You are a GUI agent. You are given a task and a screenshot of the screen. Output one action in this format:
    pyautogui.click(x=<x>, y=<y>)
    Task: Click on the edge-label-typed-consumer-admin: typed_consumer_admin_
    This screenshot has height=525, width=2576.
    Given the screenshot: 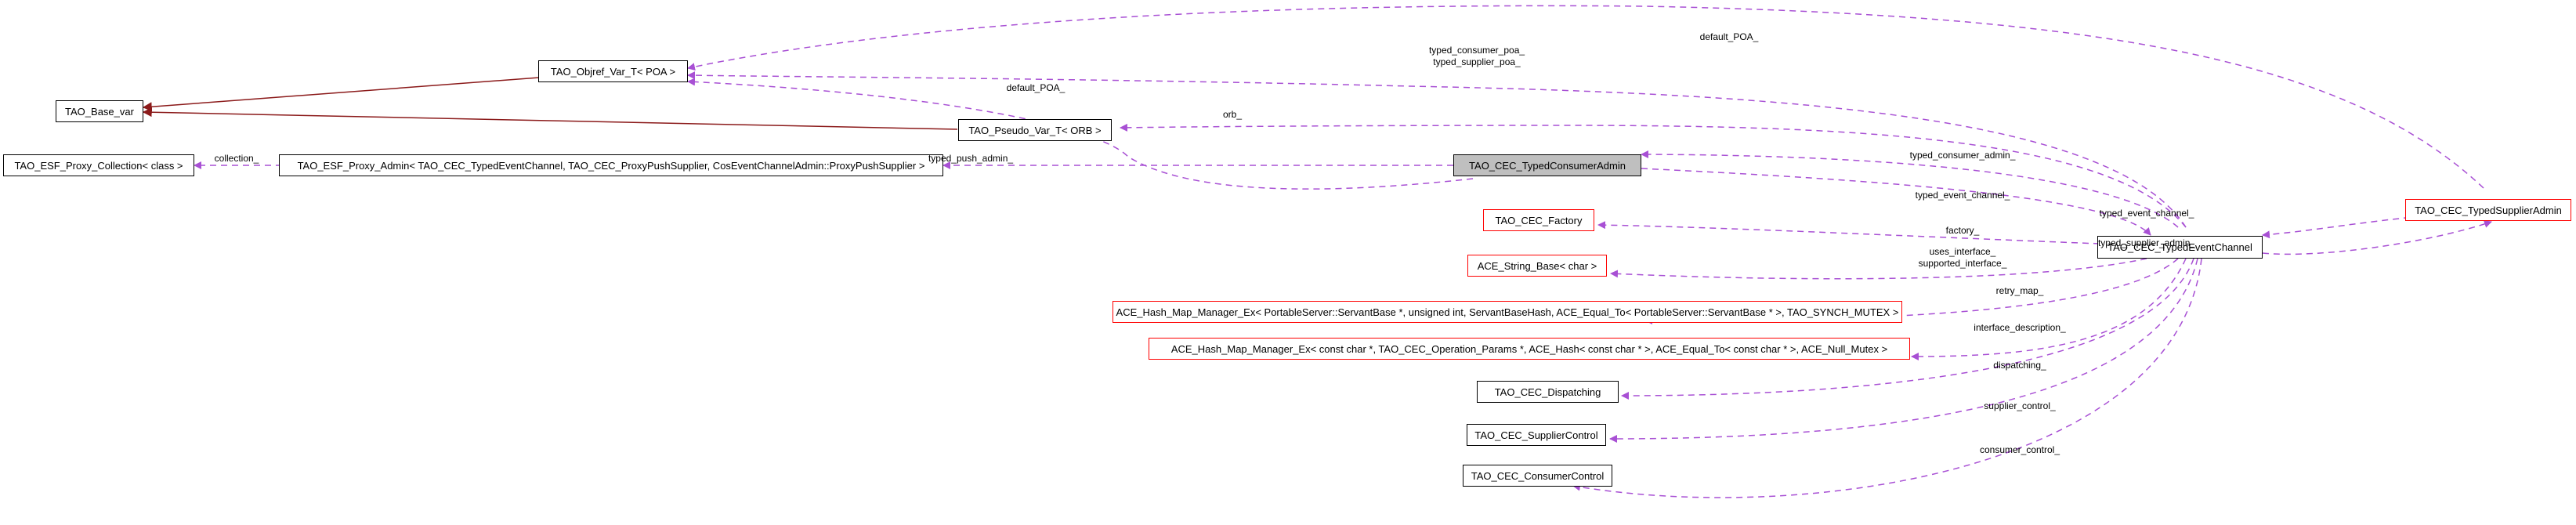 What is the action you would take?
    pyautogui.click(x=1962, y=155)
    